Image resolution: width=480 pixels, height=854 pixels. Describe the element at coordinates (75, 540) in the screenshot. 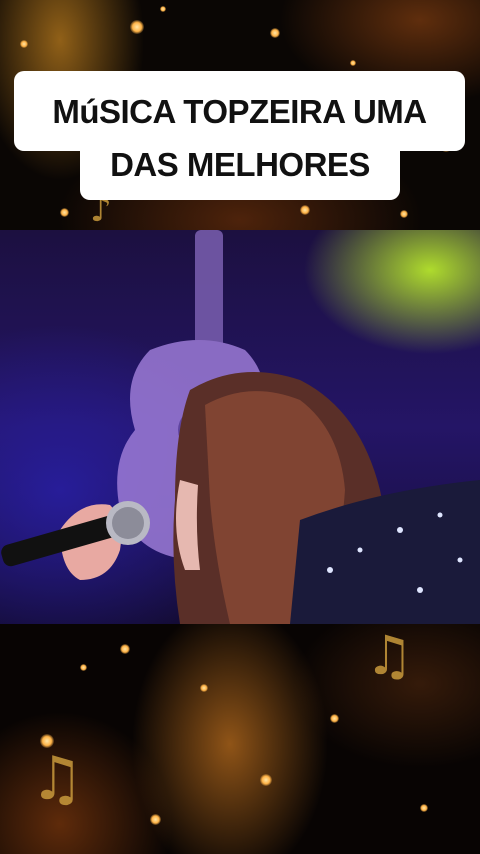

I see `microphone-icon` at that location.